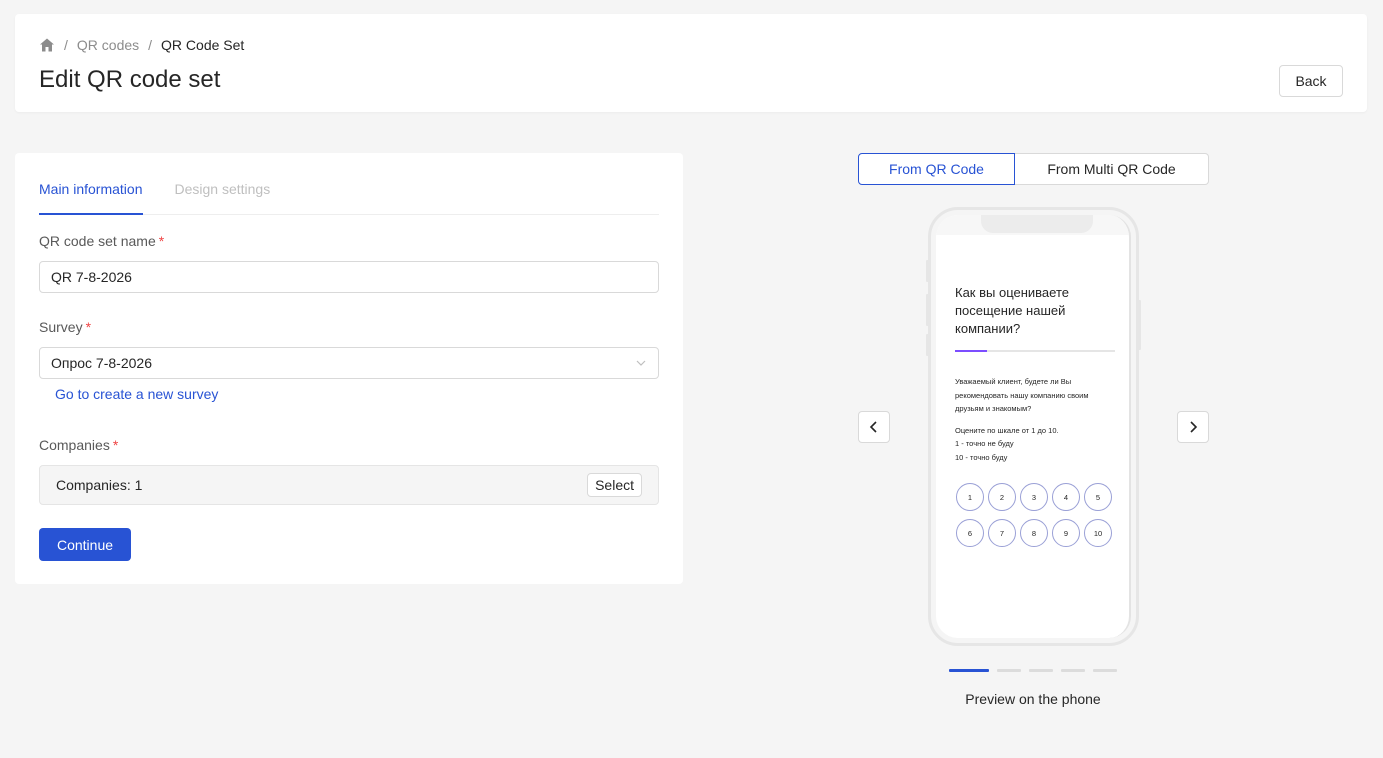 Image resolution: width=1383 pixels, height=758 pixels. Describe the element at coordinates (136, 394) in the screenshot. I see `create-survey-link: Go to create a new survey` at that location.